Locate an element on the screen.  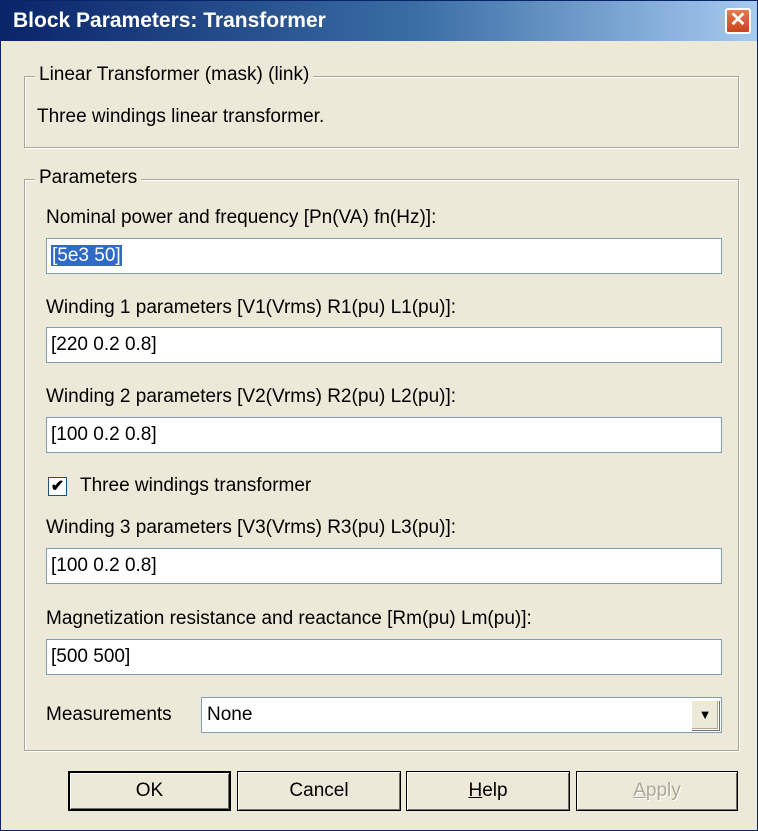
help-button: Help is located at coordinates (488, 791).